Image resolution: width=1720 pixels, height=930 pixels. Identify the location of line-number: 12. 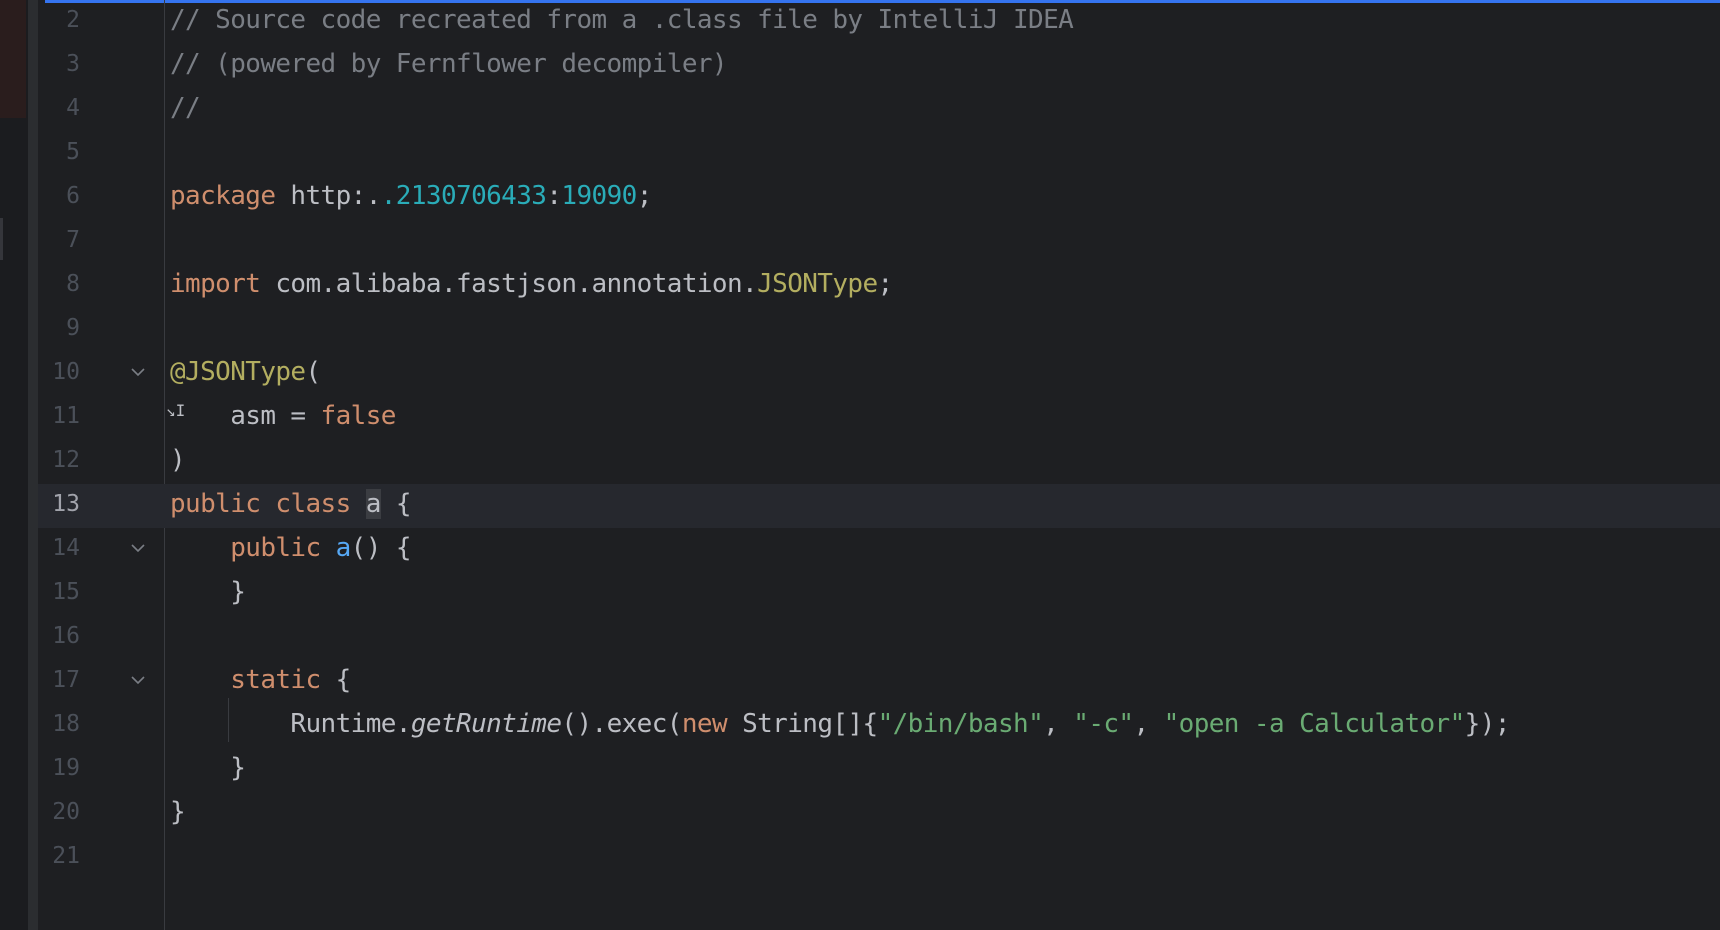
(66, 460).